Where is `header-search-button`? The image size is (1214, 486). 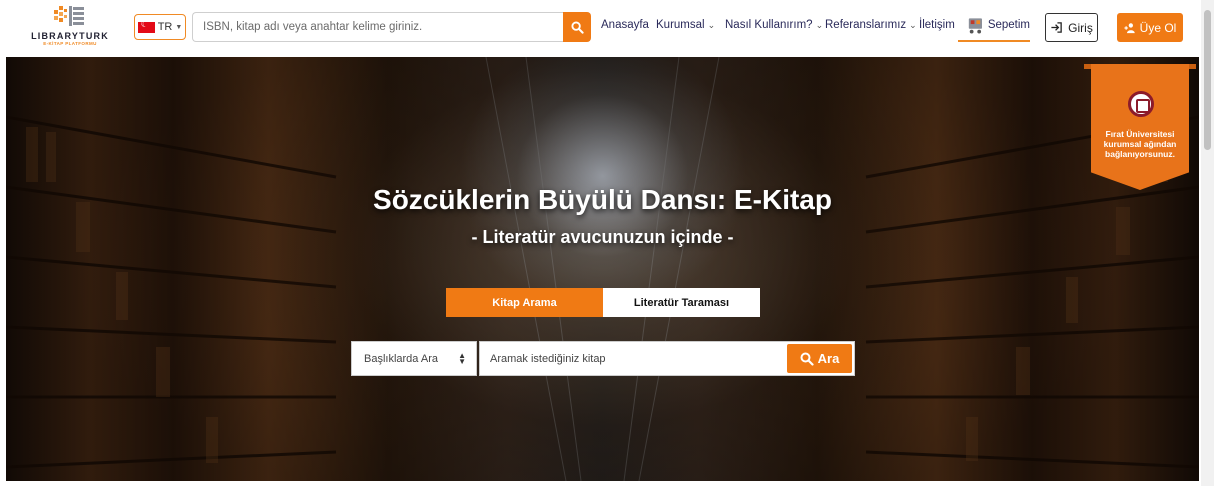 header-search-button is located at coordinates (577, 27).